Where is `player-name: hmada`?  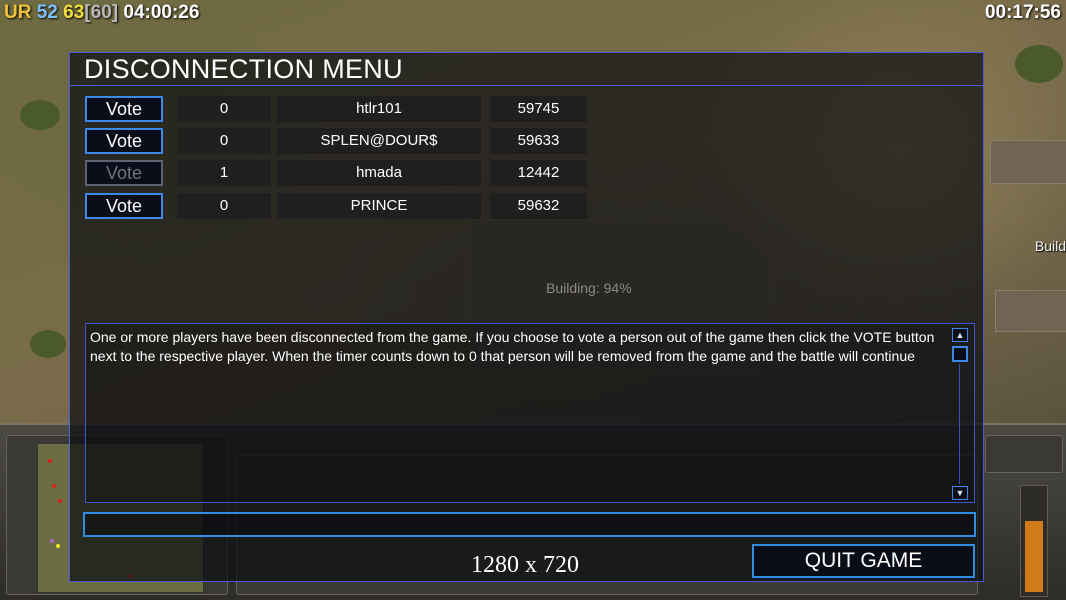
player-name: hmada is located at coordinates (379, 173).